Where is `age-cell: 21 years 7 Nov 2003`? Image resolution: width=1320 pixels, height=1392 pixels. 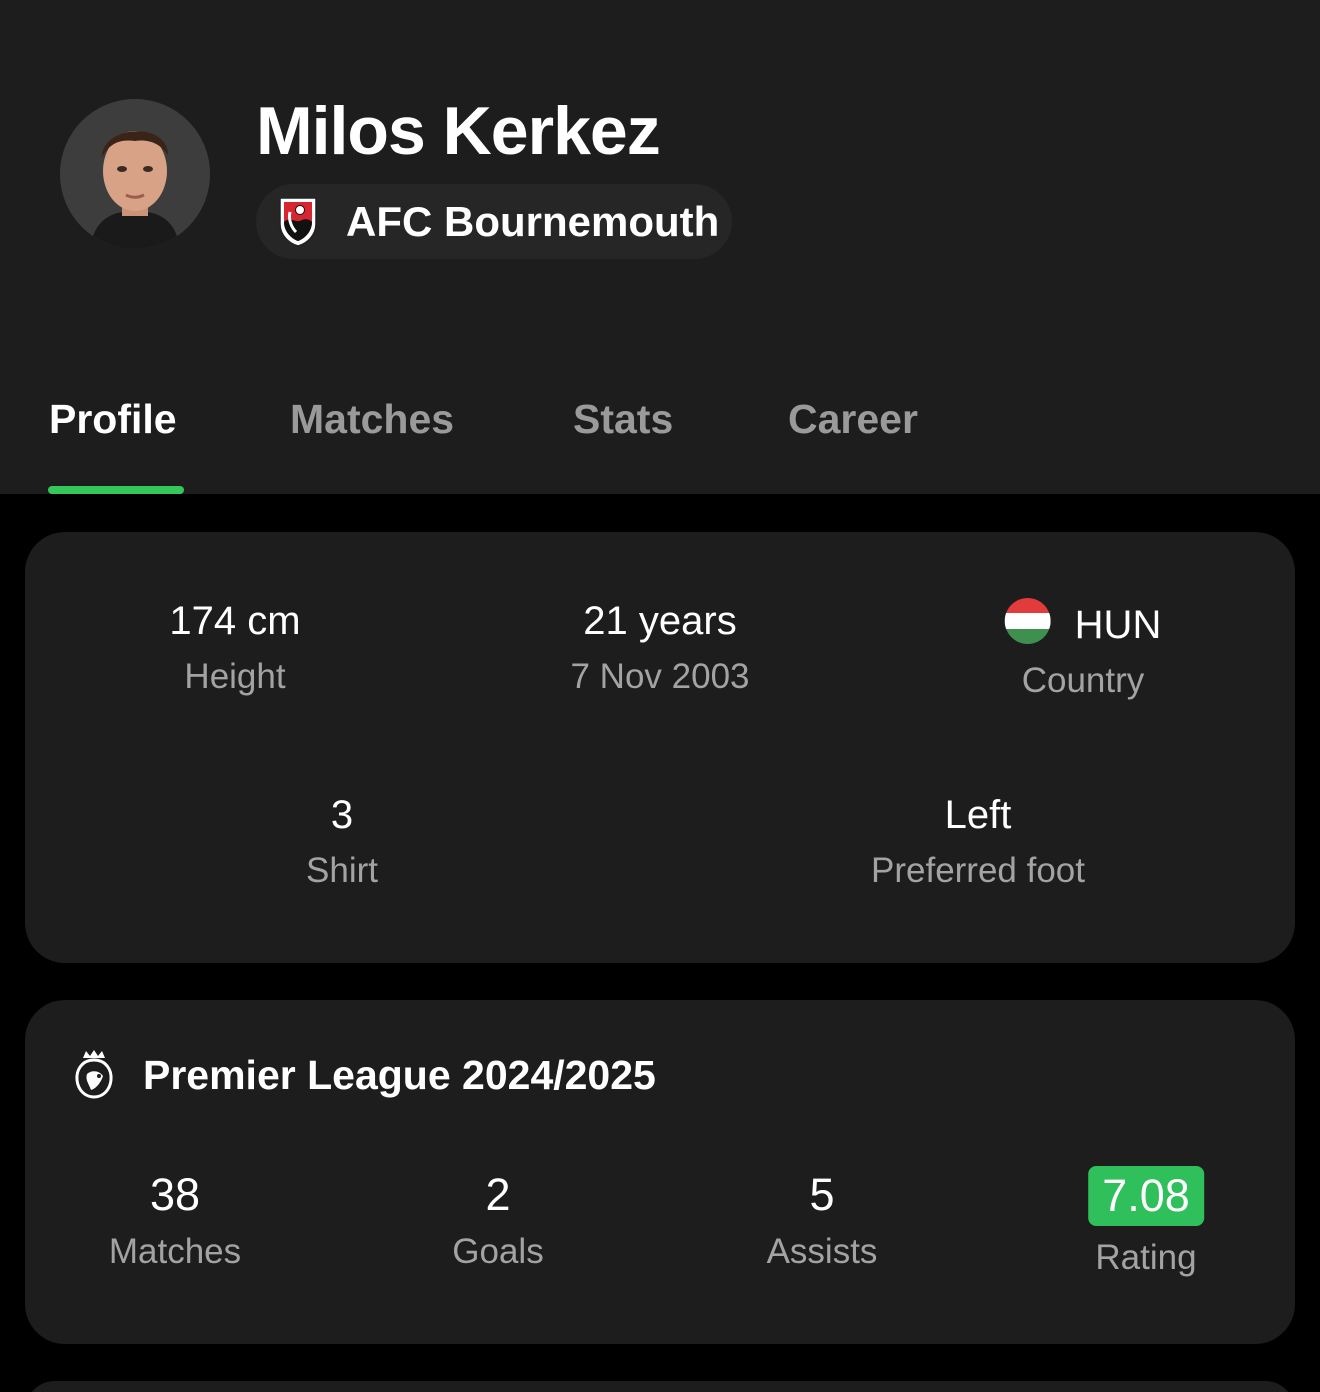
age-cell: 21 years 7 Nov 2003 is located at coordinates (659, 647).